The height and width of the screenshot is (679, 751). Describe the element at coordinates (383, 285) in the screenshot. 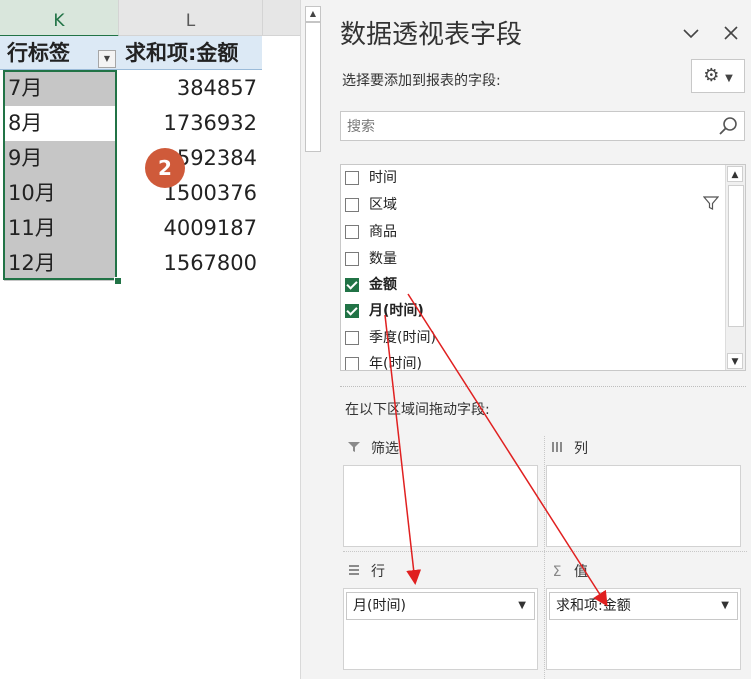

I see `field-label: 金额` at that location.